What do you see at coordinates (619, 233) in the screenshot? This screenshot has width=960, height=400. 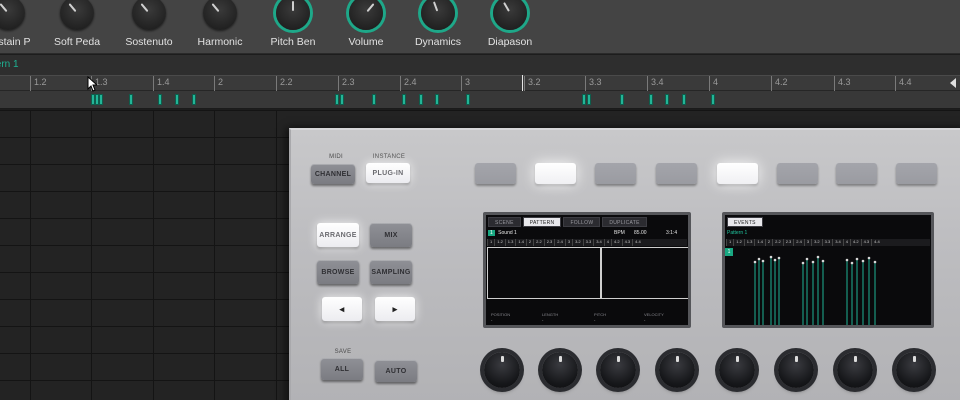 I see `bpm-label: BPM` at bounding box center [619, 233].